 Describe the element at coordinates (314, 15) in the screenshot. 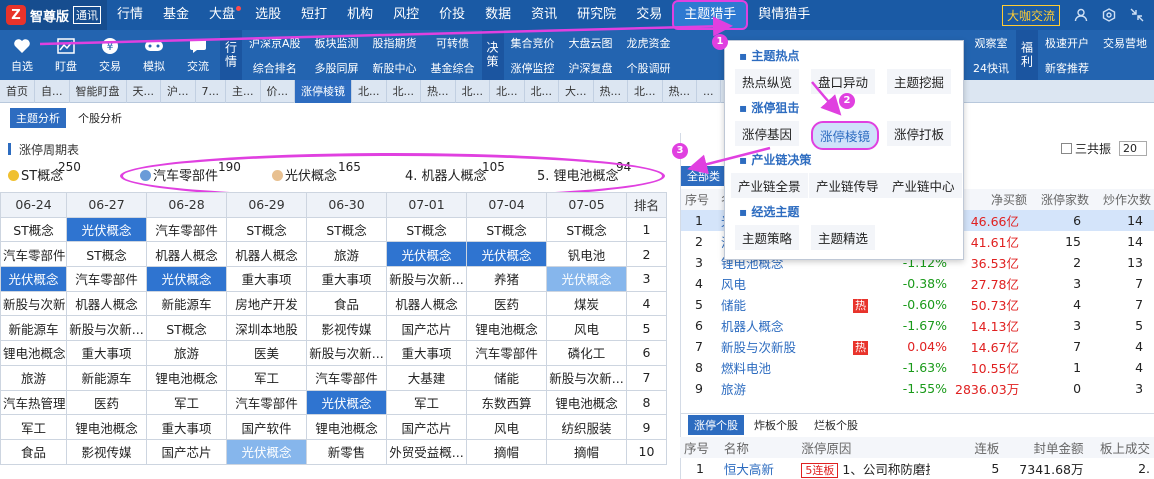

I see `menu-item: 短打` at that location.